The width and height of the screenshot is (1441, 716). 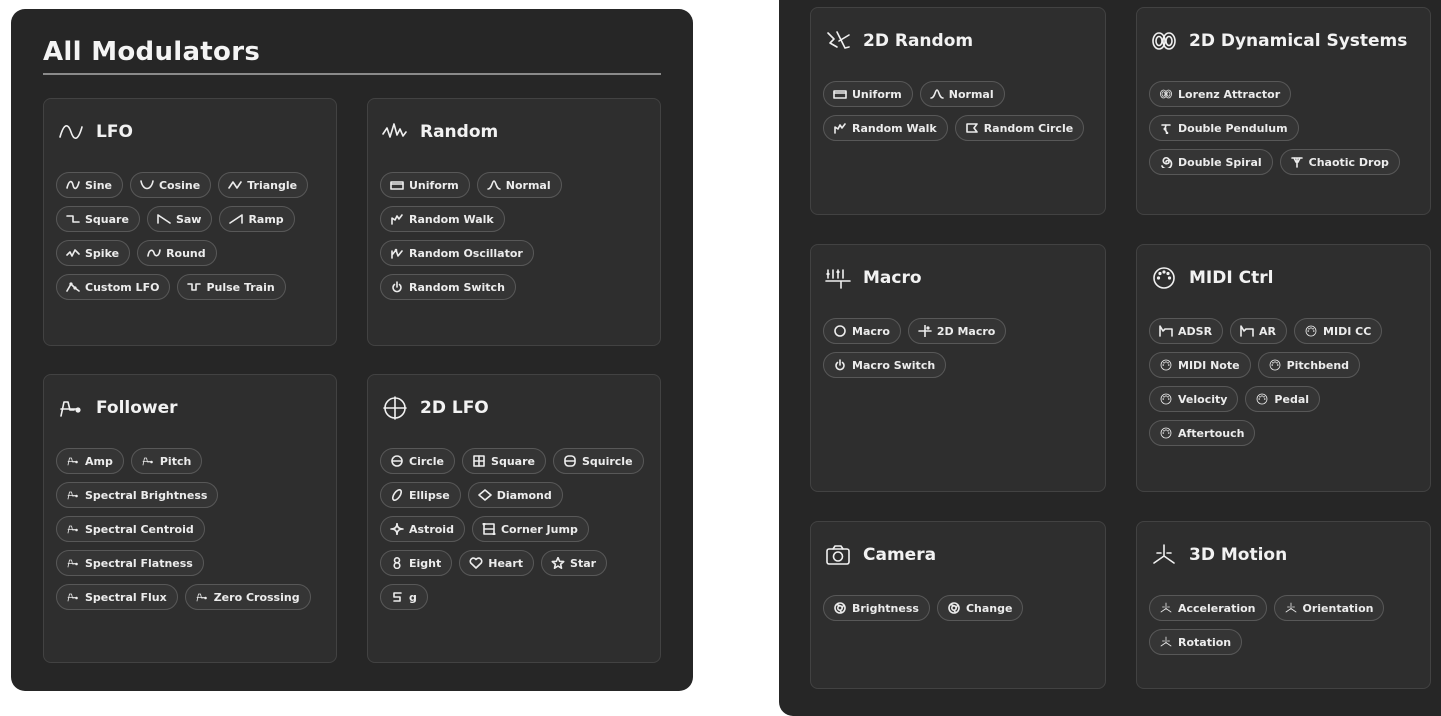 I want to click on chip-label: Pitchbend, so click(x=1318, y=365).